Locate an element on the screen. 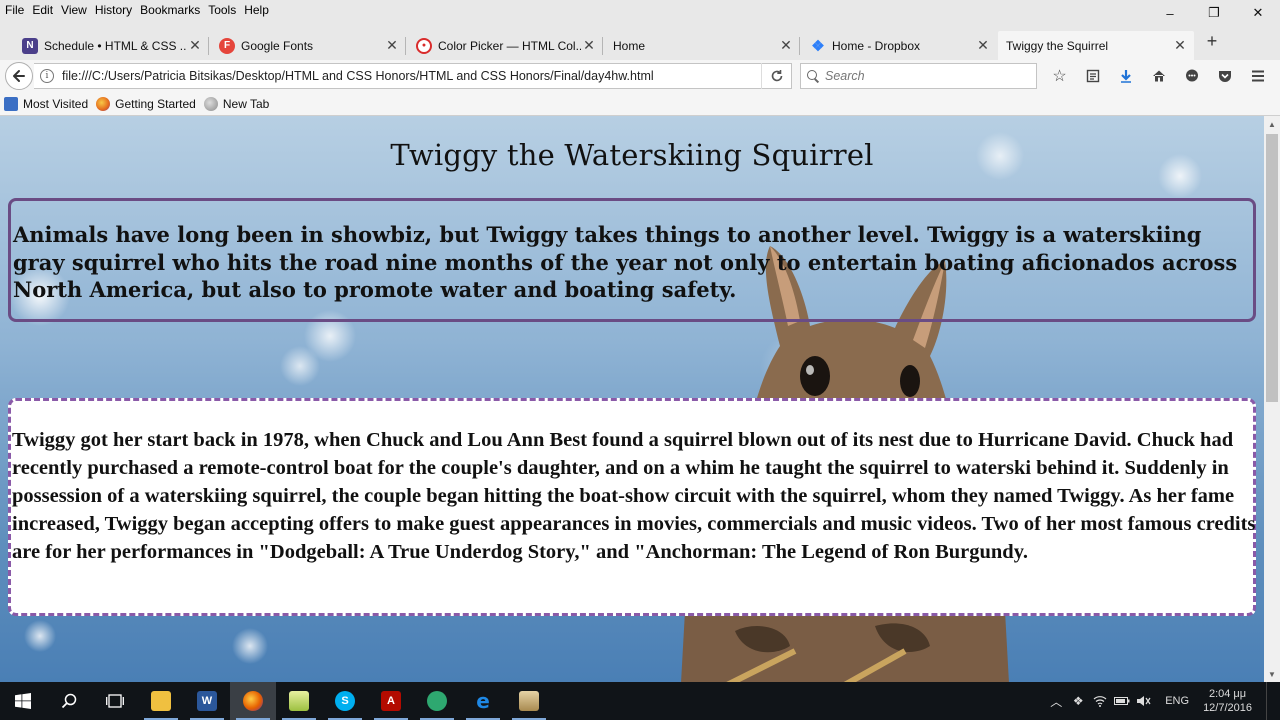 Image resolution: width=1280 pixels, height=720 pixels. edge-icon: e is located at coordinates (483, 701).